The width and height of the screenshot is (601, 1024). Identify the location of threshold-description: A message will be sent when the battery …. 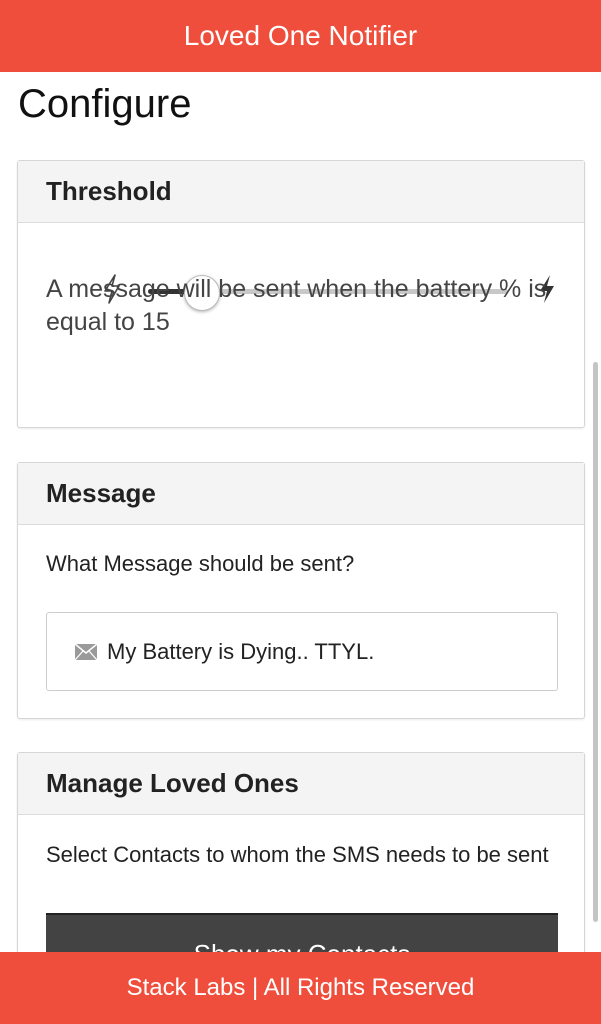
(296, 305).